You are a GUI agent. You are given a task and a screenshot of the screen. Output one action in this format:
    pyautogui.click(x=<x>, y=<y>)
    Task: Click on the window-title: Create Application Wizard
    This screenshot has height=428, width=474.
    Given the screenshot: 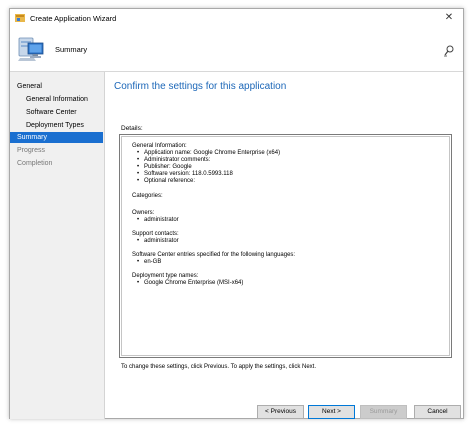 What is the action you would take?
    pyautogui.click(x=73, y=18)
    